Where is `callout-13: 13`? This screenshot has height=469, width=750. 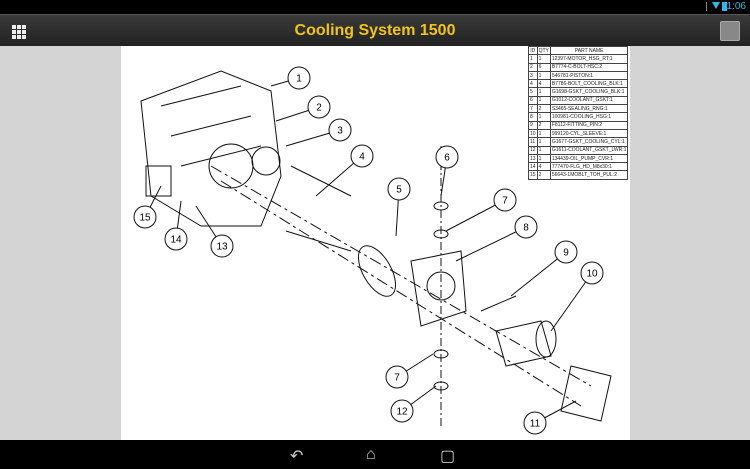
callout-13: 13 is located at coordinates (214, 231).